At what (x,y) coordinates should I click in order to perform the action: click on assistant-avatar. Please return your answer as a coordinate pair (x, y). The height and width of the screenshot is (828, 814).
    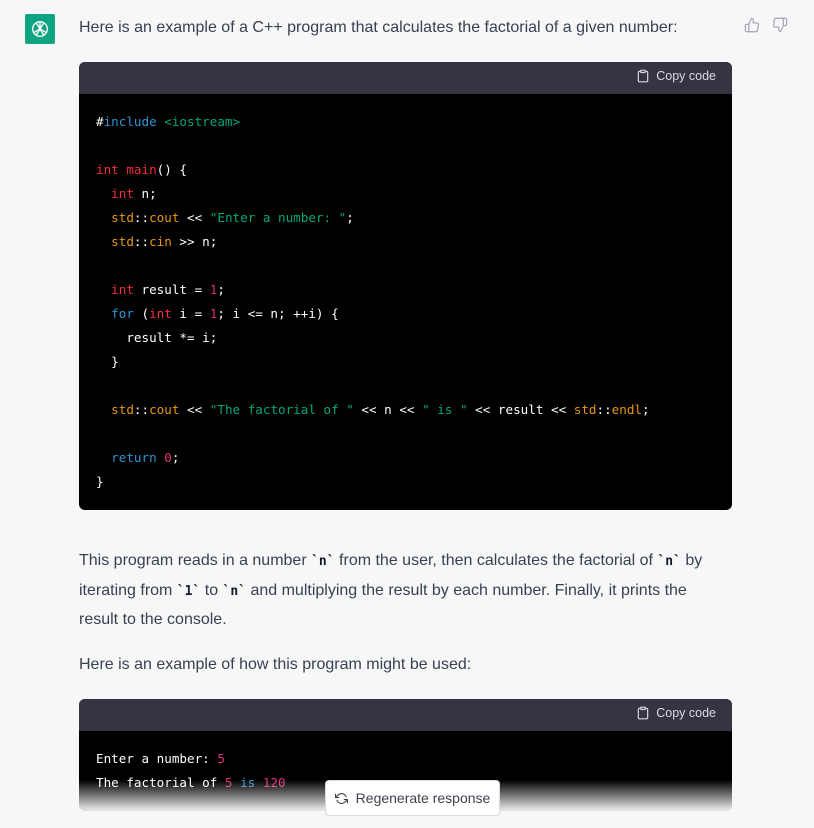
    Looking at the image, I should click on (40, 29).